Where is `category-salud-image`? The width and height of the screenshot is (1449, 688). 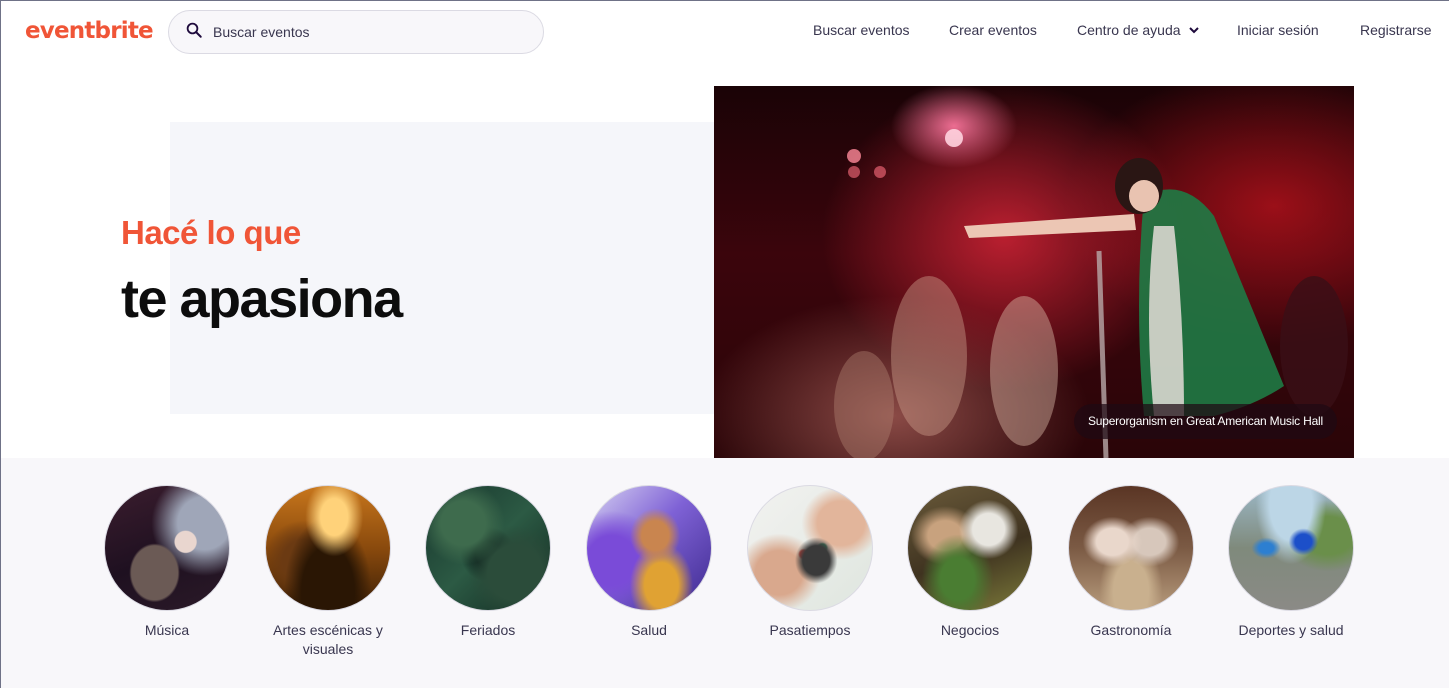 category-salud-image is located at coordinates (649, 548).